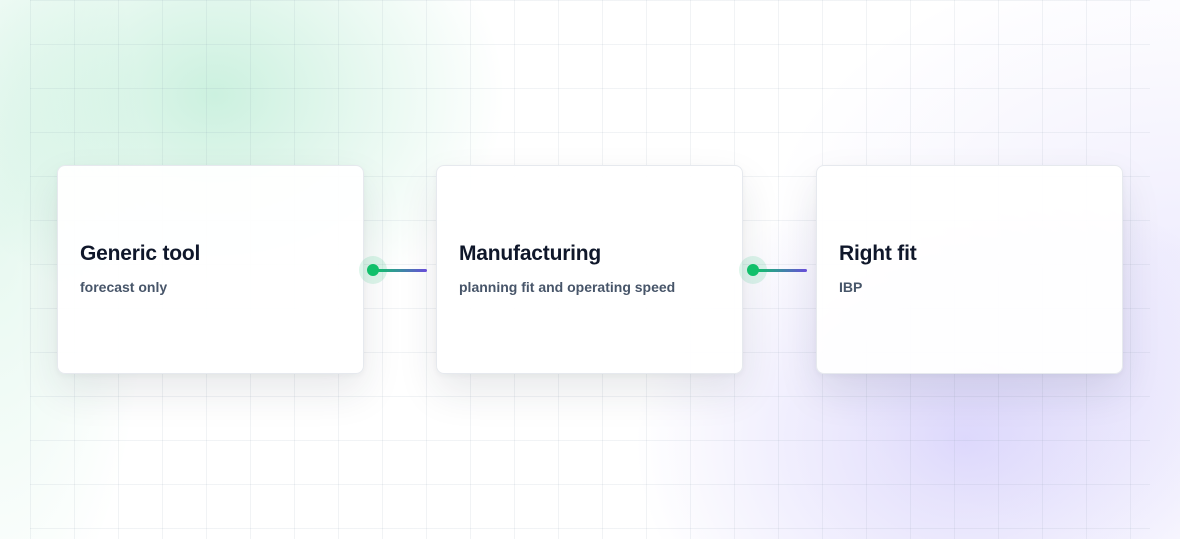 This screenshot has width=1180, height=539. I want to click on step-subtitle: forecast only, so click(124, 287).